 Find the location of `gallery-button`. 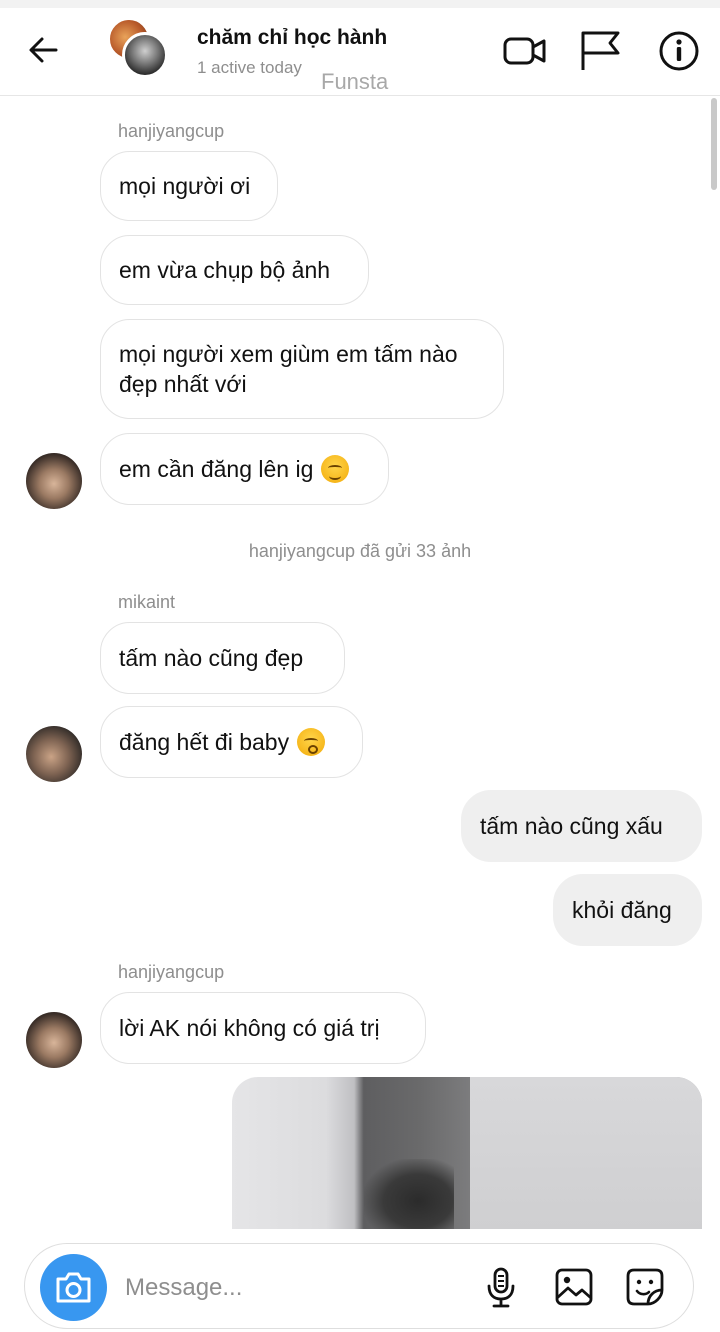

gallery-button is located at coordinates (574, 1287).